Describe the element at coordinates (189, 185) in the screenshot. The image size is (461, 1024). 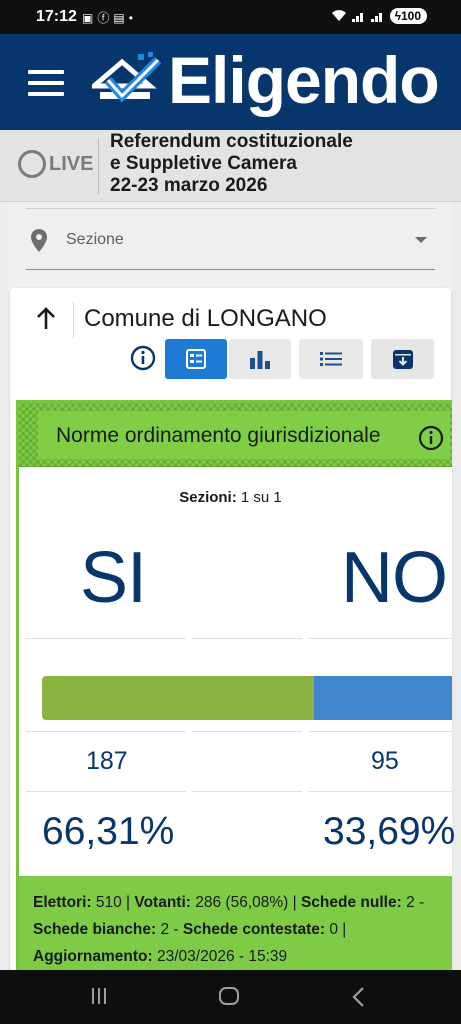
I see `event-title-line: 22-23 marzo 2026` at that location.